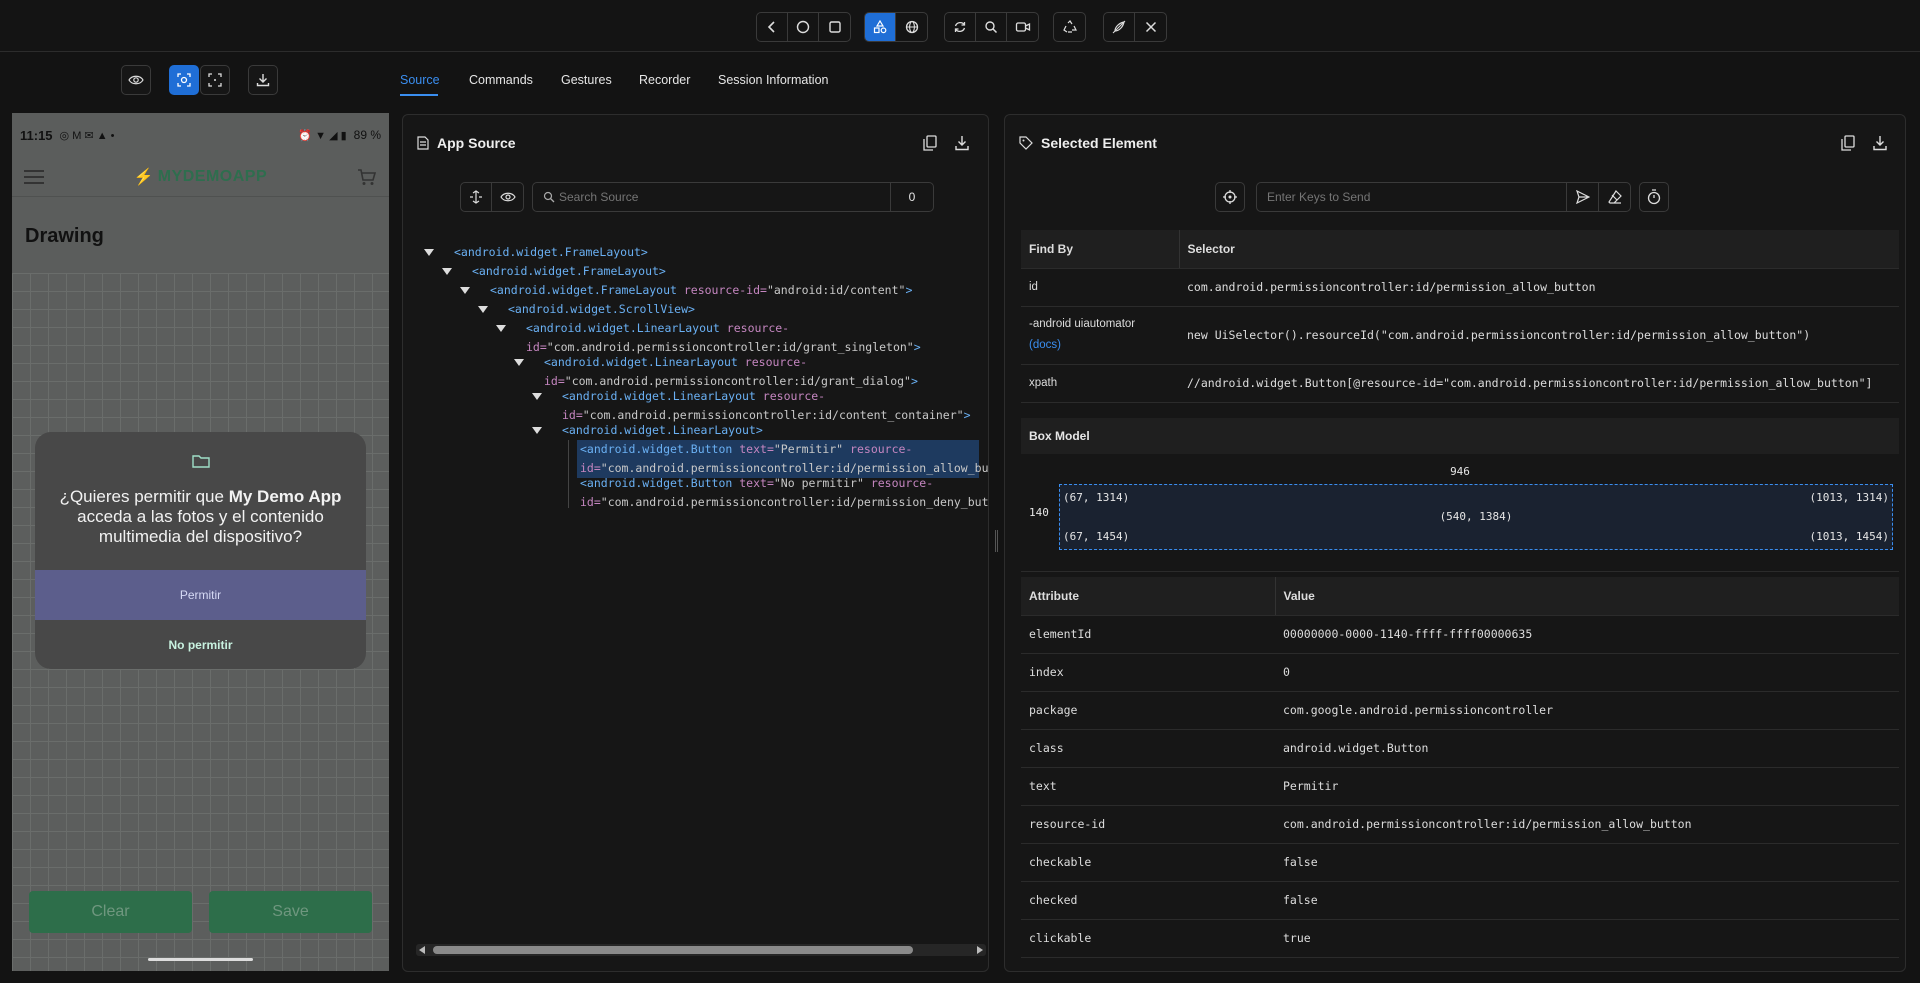 The width and height of the screenshot is (1920, 983). Describe the element at coordinates (568, 457) in the screenshot. I see `tree-guide-line` at that location.